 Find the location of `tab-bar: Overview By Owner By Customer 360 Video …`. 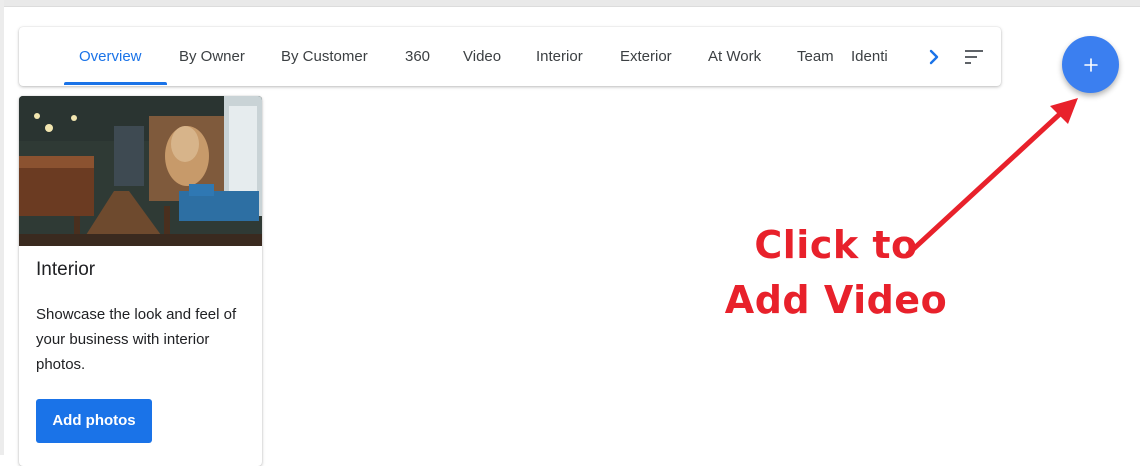

tab-bar: Overview By Owner By Customer 360 Video … is located at coordinates (510, 56).